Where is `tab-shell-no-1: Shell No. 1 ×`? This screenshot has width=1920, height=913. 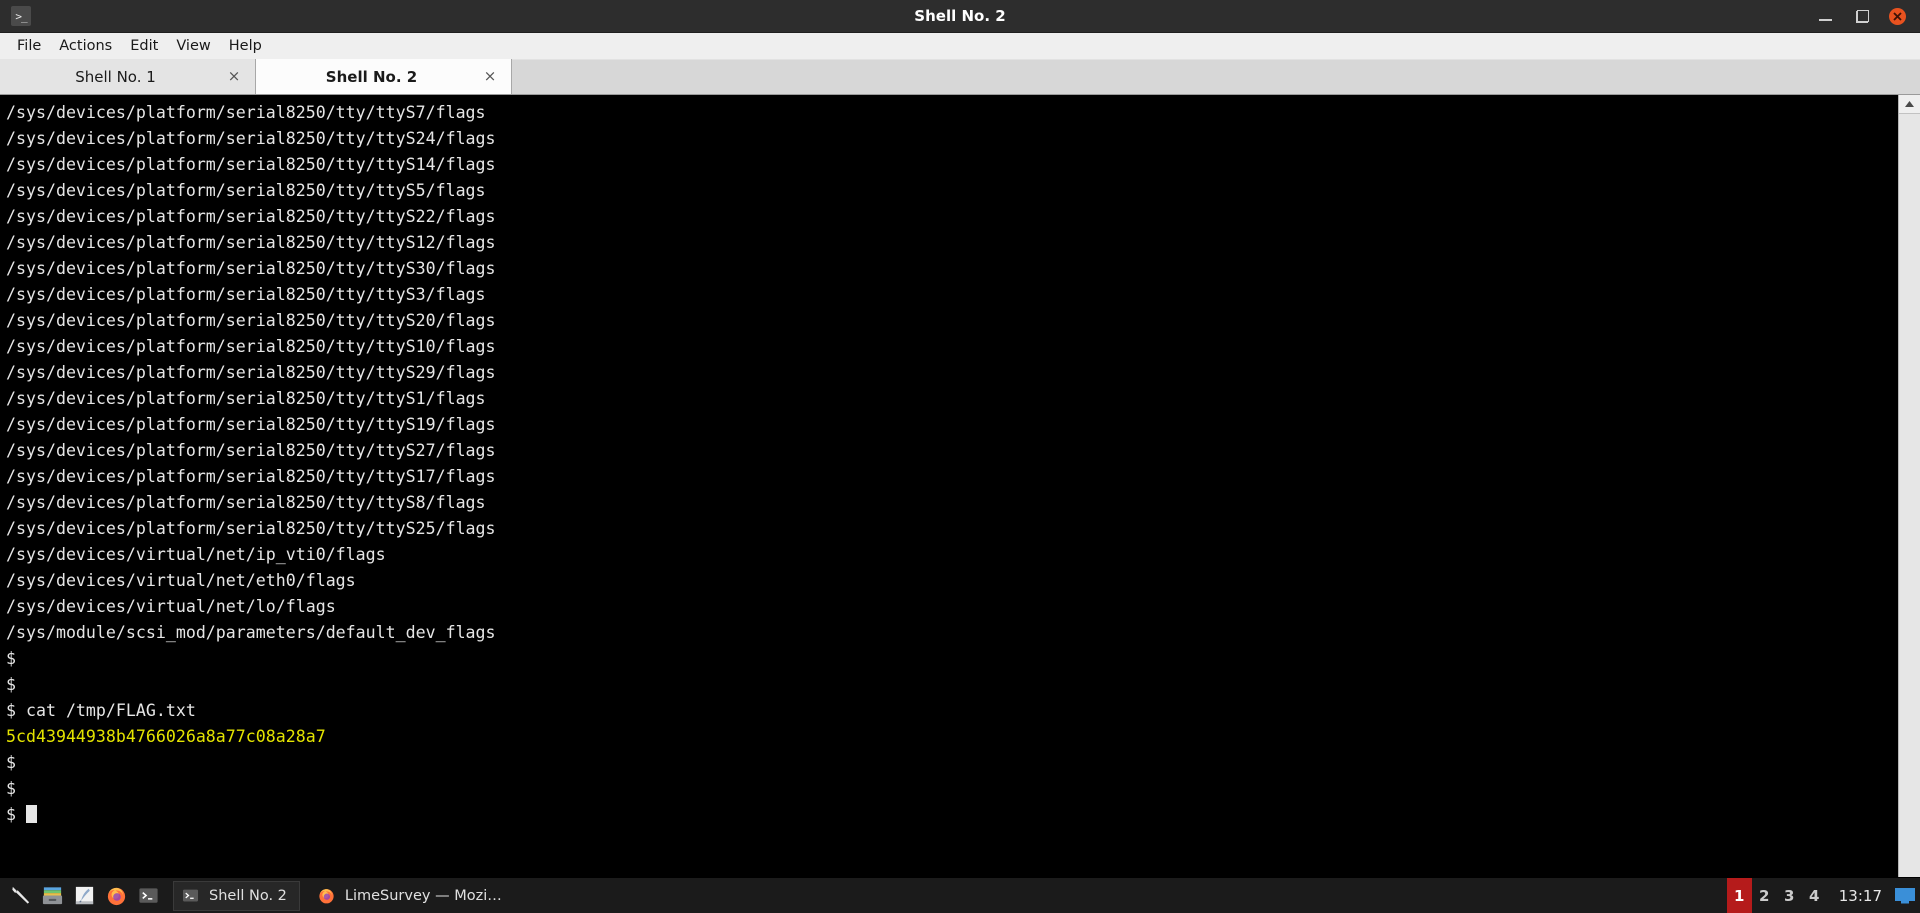
tab-shell-no-1: Shell No. 1 × is located at coordinates (128, 76).